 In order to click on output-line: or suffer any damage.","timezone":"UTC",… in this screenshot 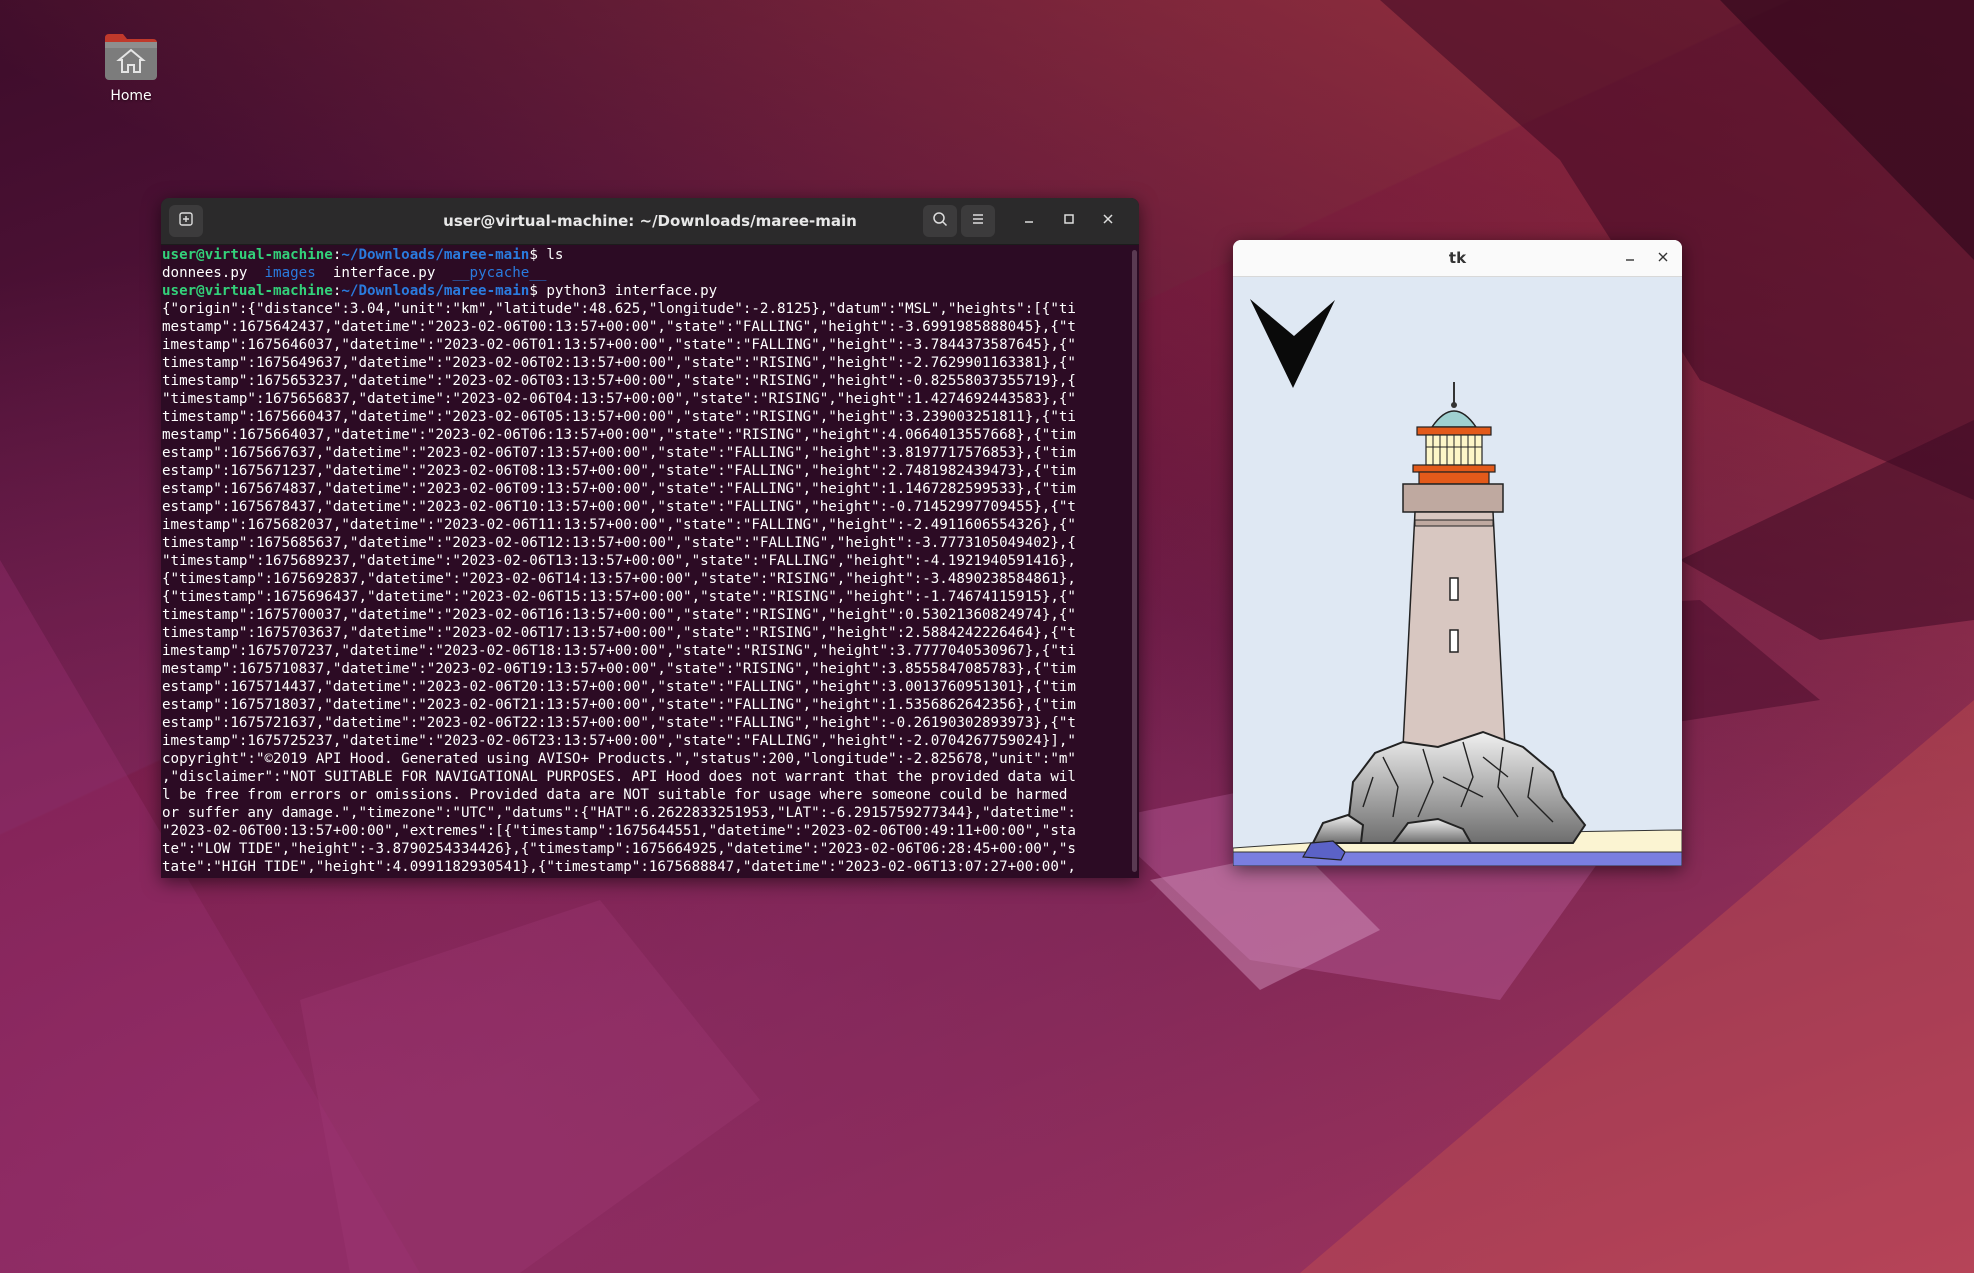, I will do `click(619, 813)`.